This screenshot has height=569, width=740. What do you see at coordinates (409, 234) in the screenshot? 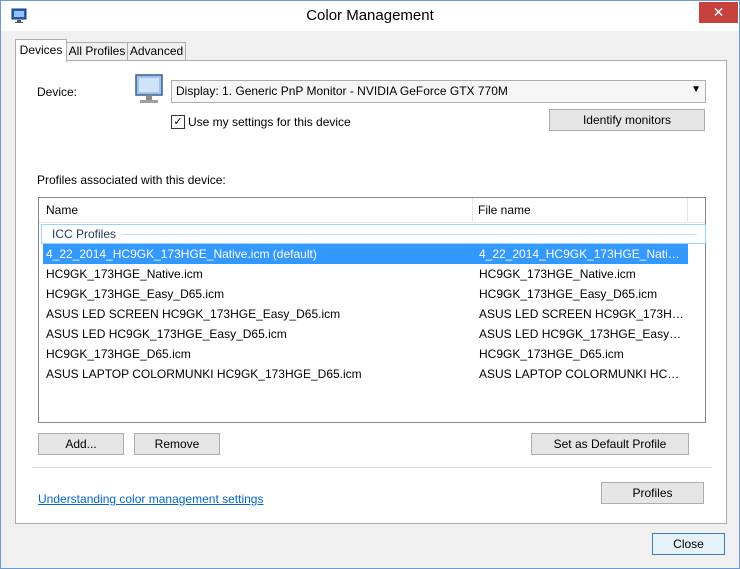
I see `group-divider` at bounding box center [409, 234].